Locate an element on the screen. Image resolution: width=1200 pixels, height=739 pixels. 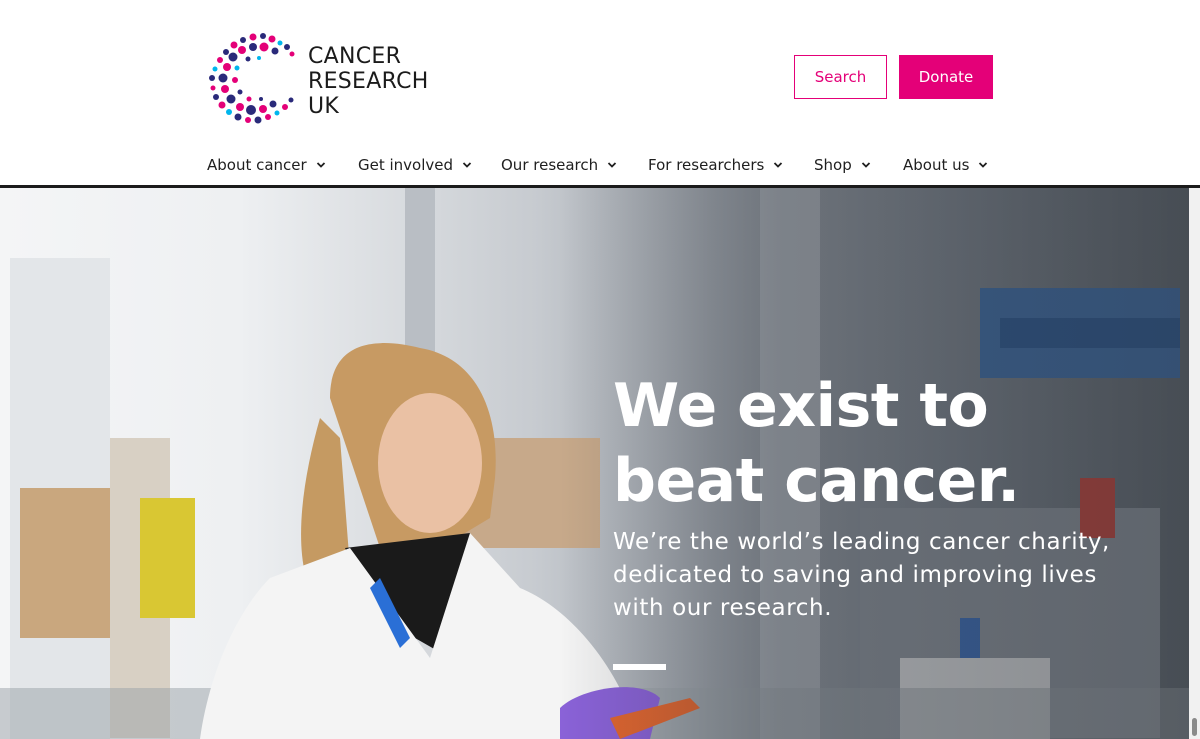
hero-title: We exist to beat cancer. is located at coordinates (816, 443).